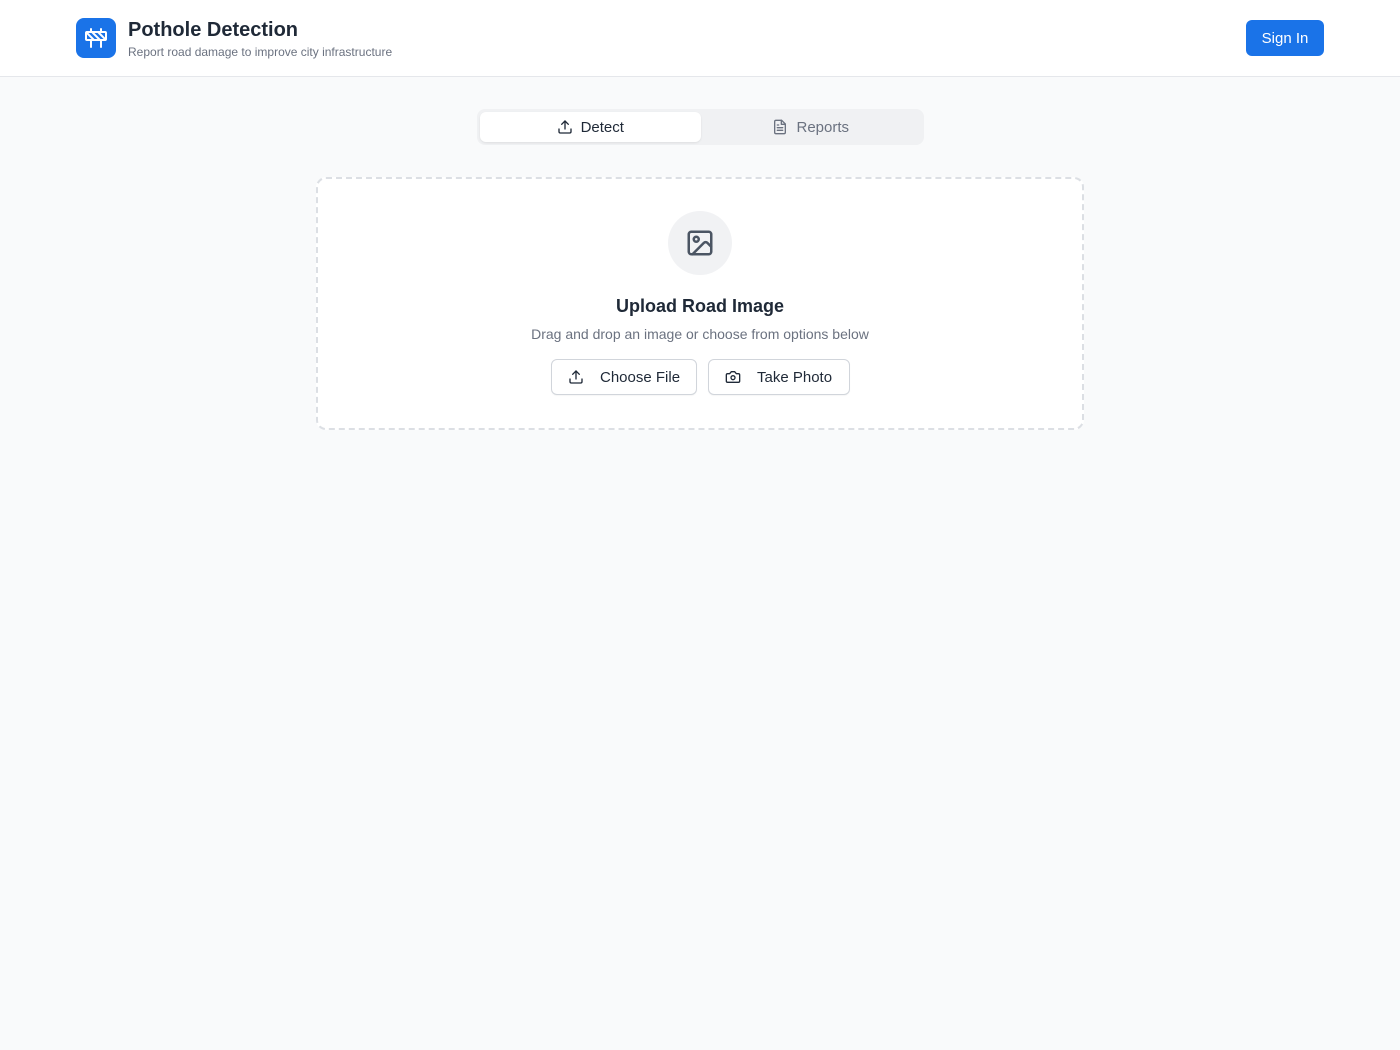  Describe the element at coordinates (700, 243) in the screenshot. I see `image-icon` at that location.